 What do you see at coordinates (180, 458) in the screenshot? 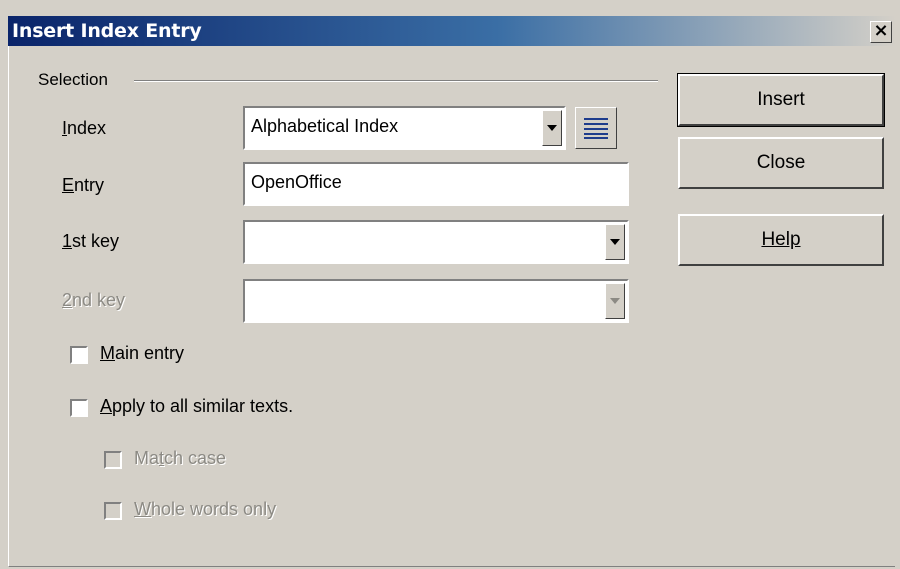
I see `match-case-label: Match case` at bounding box center [180, 458].